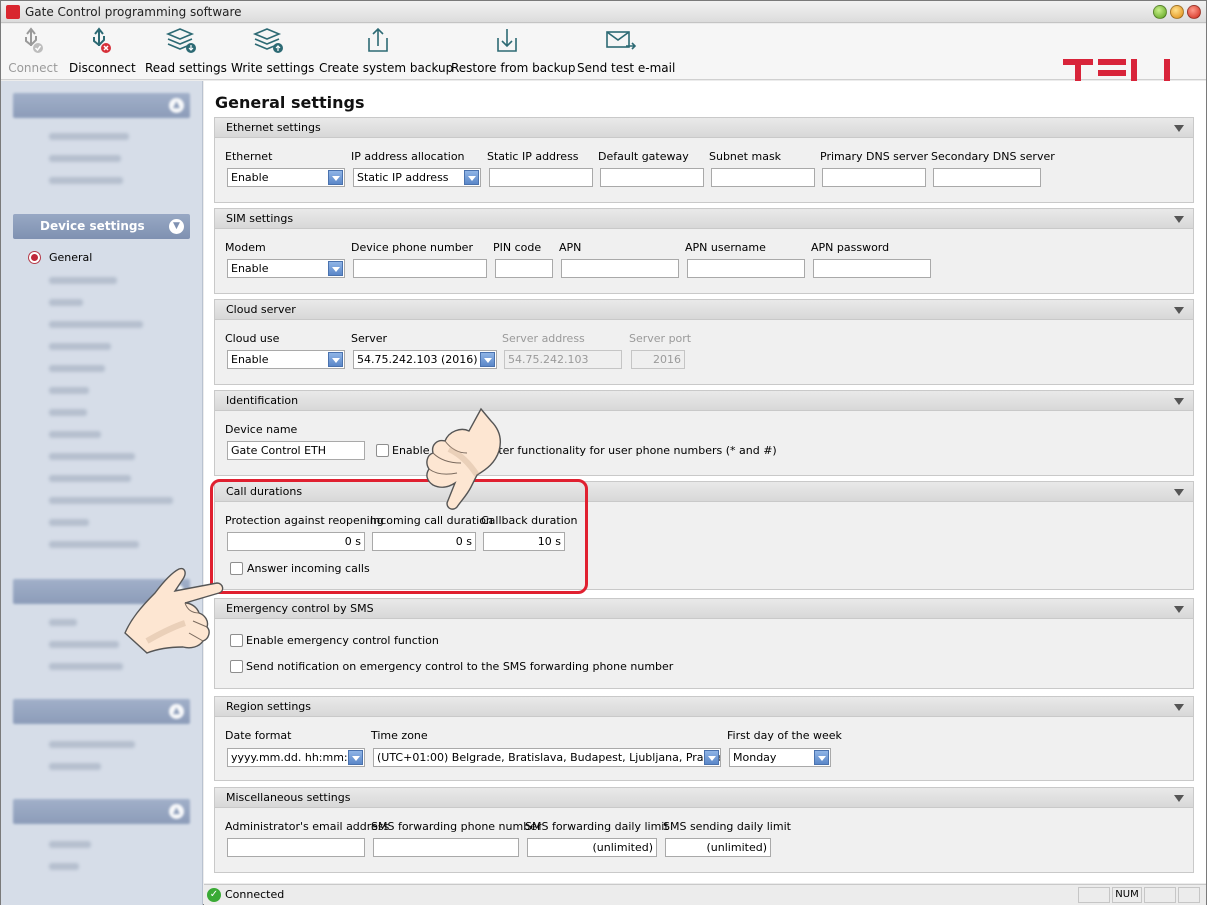 The width and height of the screenshot is (1207, 905). What do you see at coordinates (307, 826) in the screenshot?
I see `admin-email-label: Administrator's email address` at bounding box center [307, 826].